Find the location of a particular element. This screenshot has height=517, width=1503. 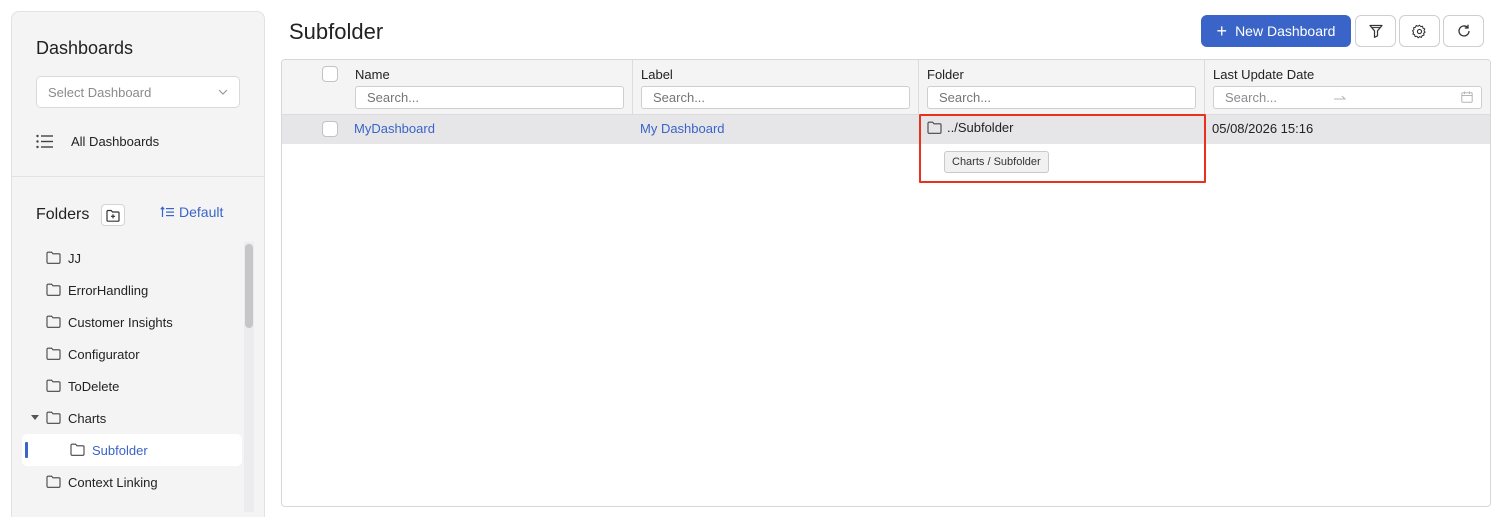

new-dashboard-button: + New Dashboard is located at coordinates (1276, 31).